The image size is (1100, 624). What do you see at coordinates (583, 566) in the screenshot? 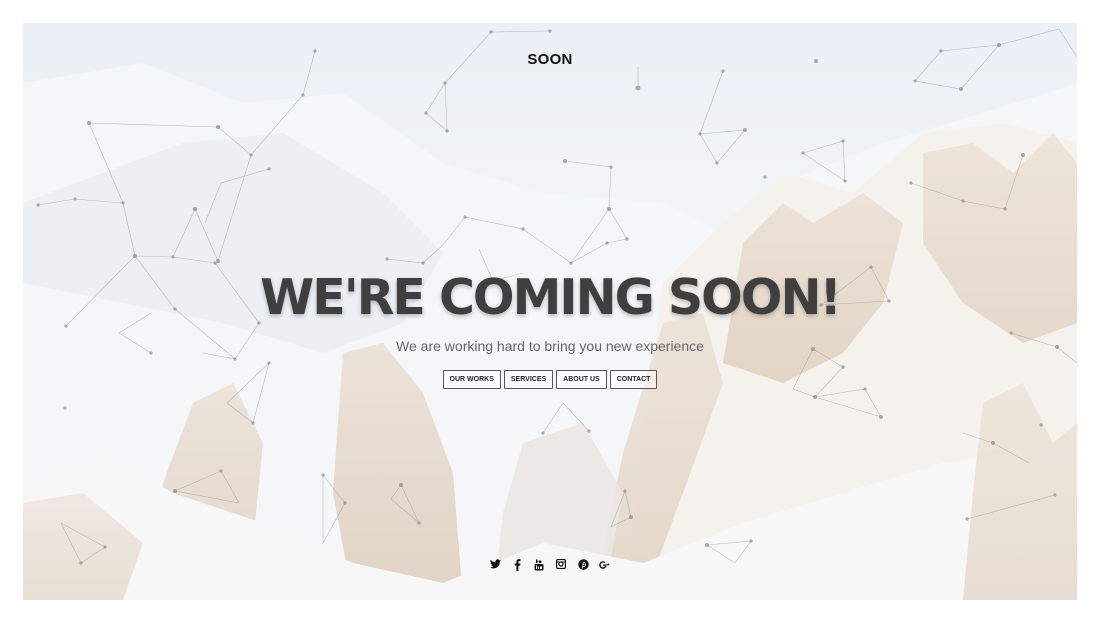
I see `pinterest-icon` at bounding box center [583, 566].